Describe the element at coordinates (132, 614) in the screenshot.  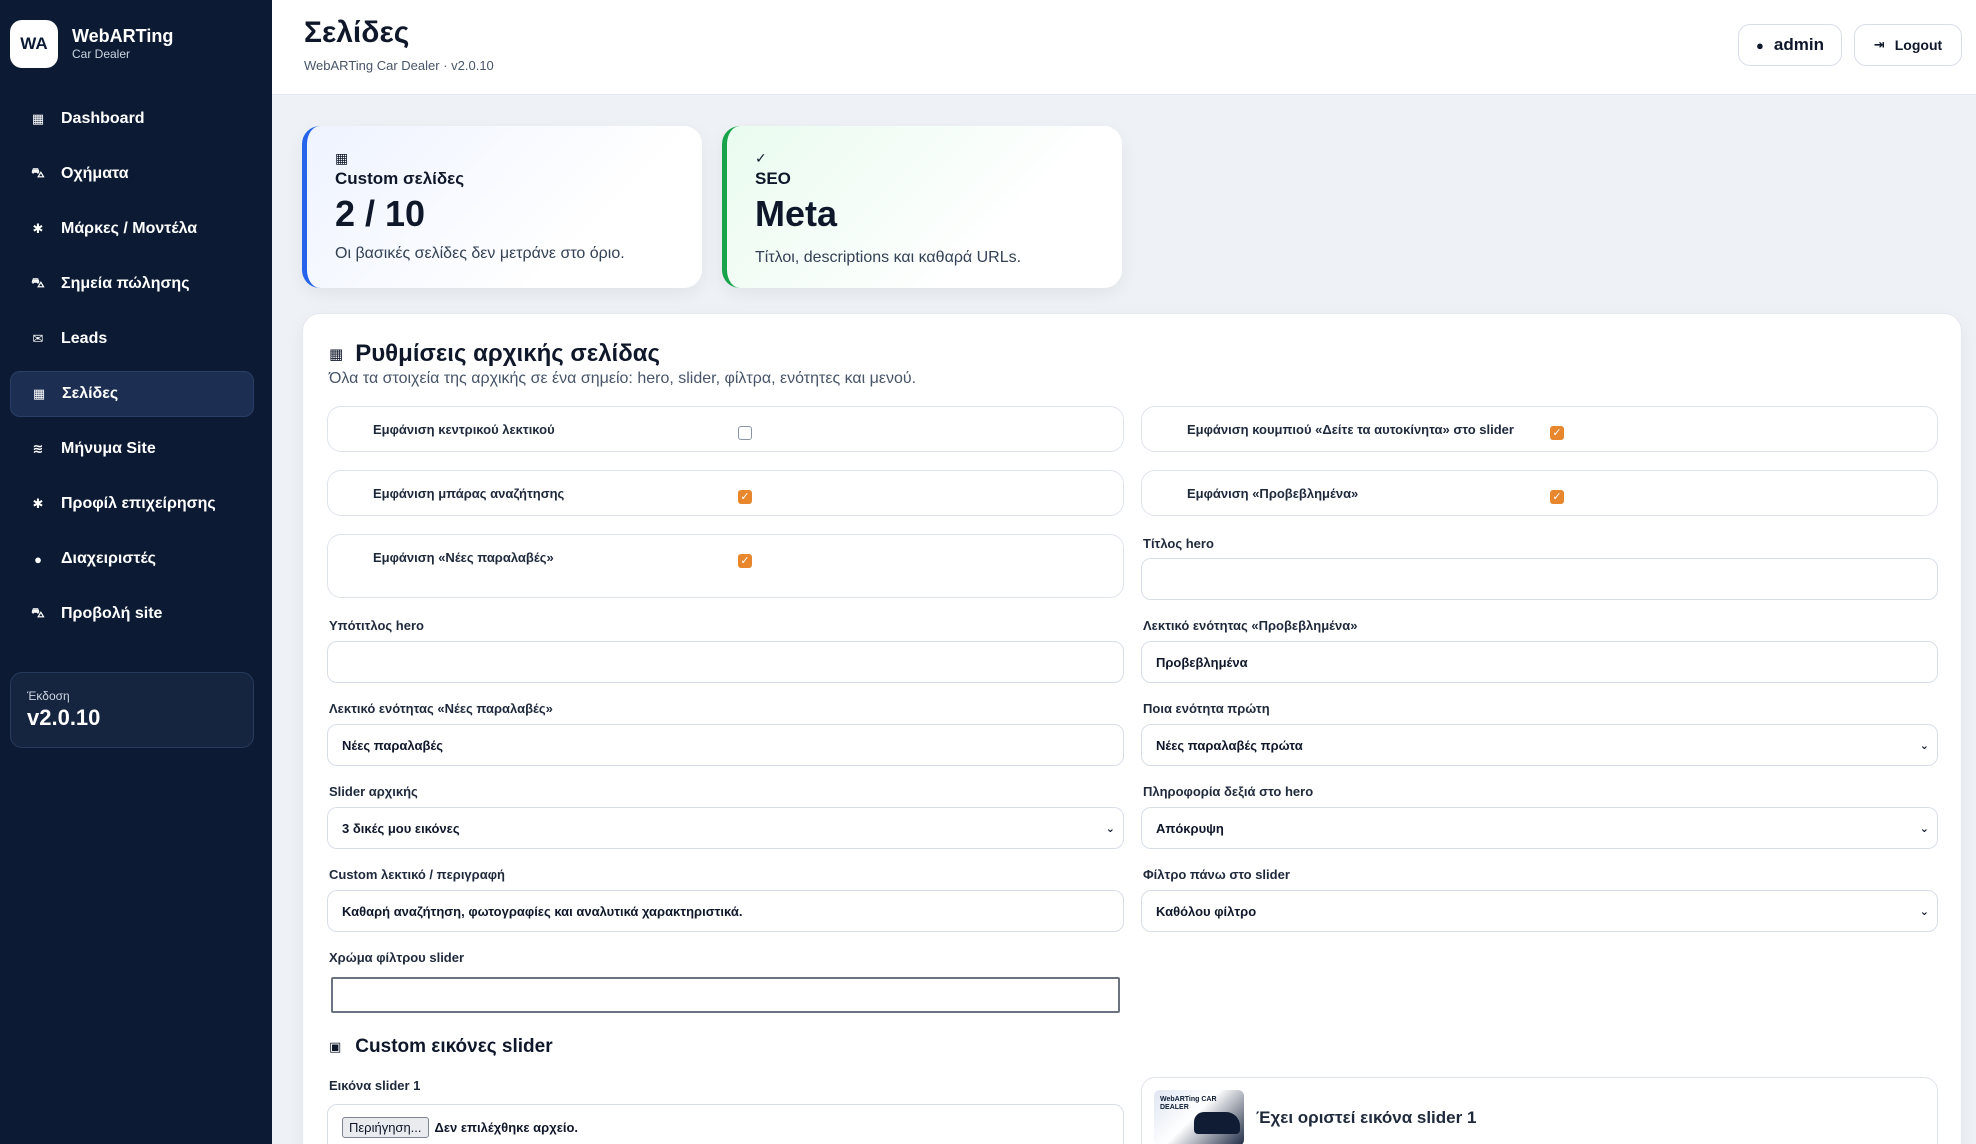
I see `sidebar-item-view-site: ⛍ Προβολή site` at that location.